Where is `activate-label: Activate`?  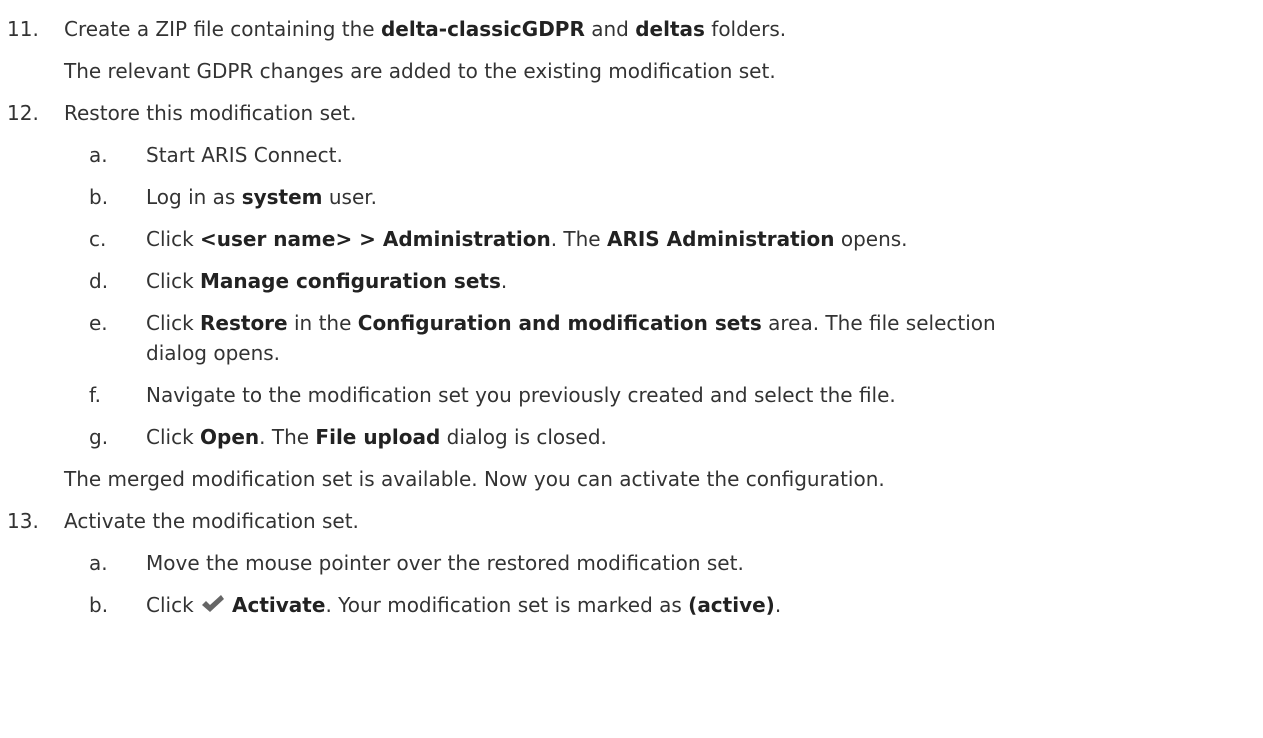
activate-label: Activate is located at coordinates (279, 605).